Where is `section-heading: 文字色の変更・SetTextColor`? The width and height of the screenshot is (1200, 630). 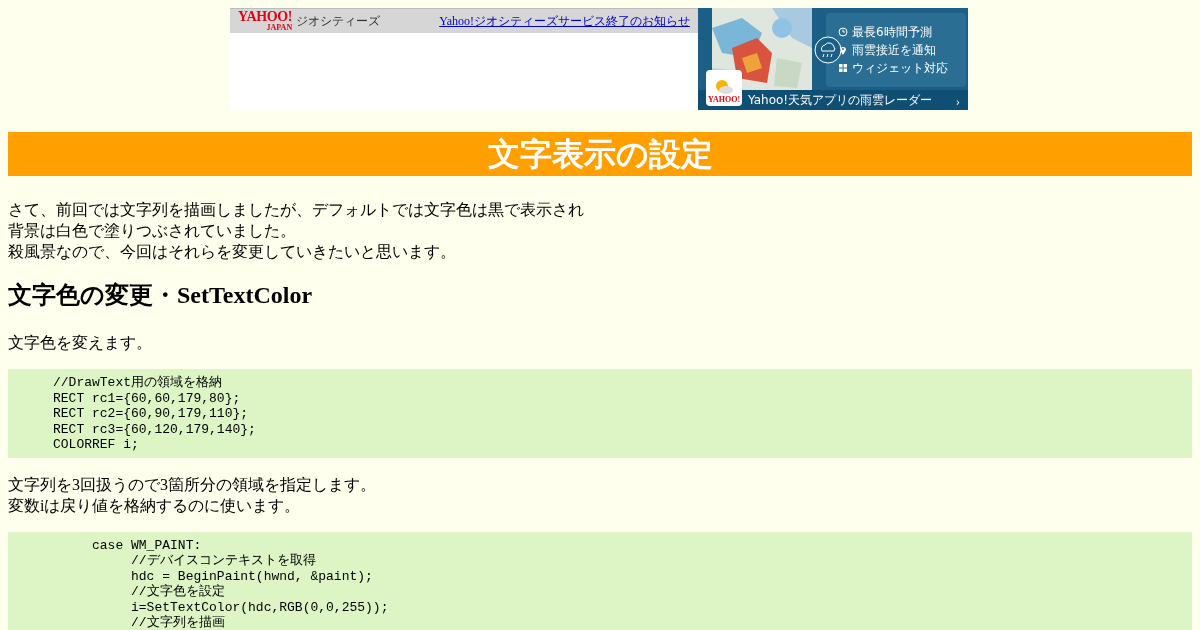 section-heading: 文字色の変更・SetTextColor is located at coordinates (161, 295).